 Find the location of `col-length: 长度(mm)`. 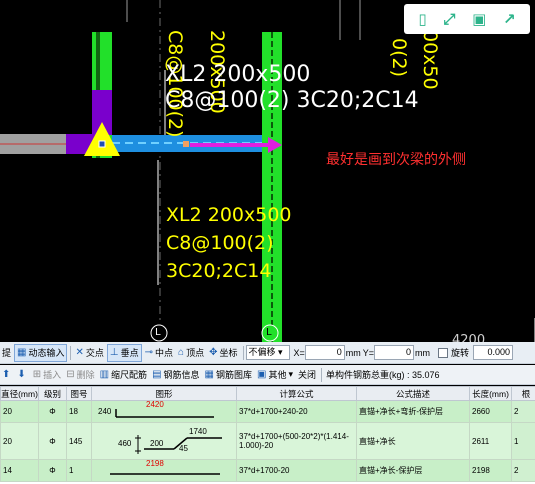

col-length: 长度(mm) is located at coordinates (490, 393).